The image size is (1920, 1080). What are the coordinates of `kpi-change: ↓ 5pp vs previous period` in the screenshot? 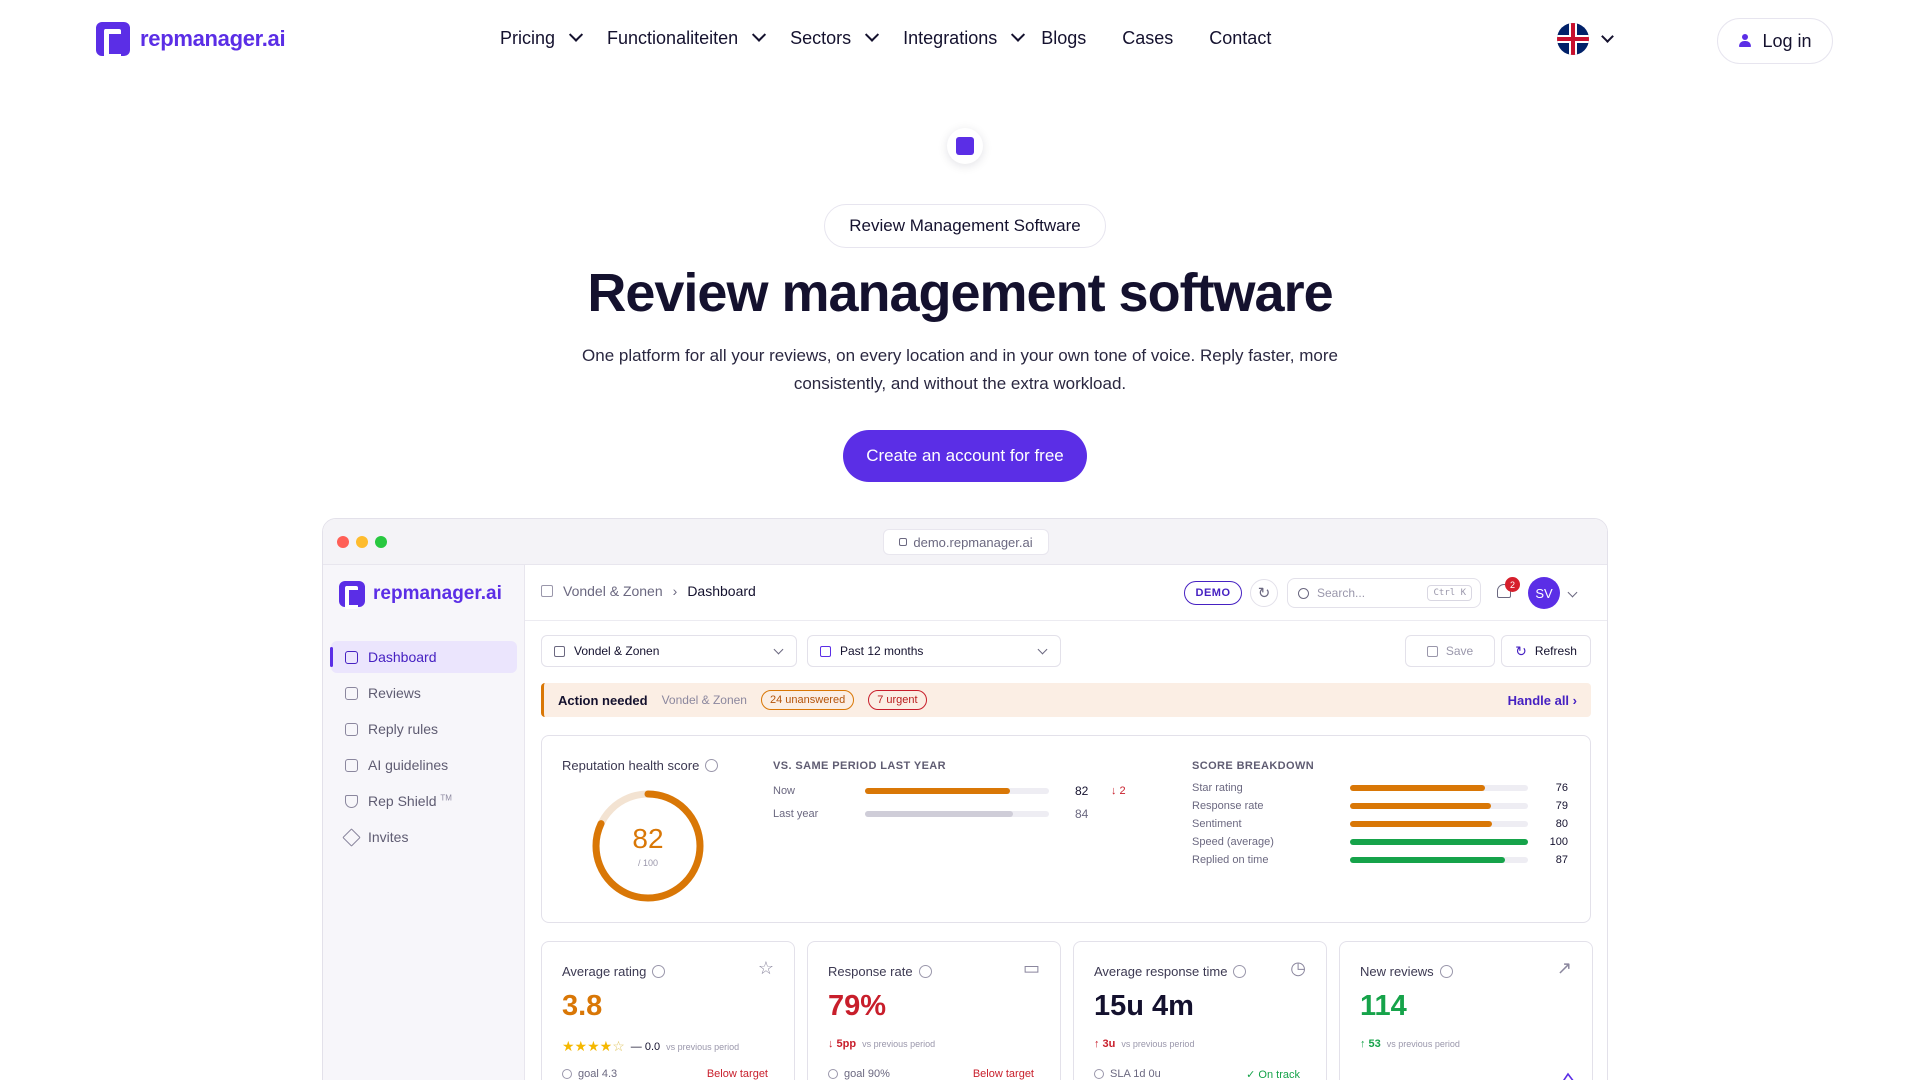 It's located at (881, 1044).